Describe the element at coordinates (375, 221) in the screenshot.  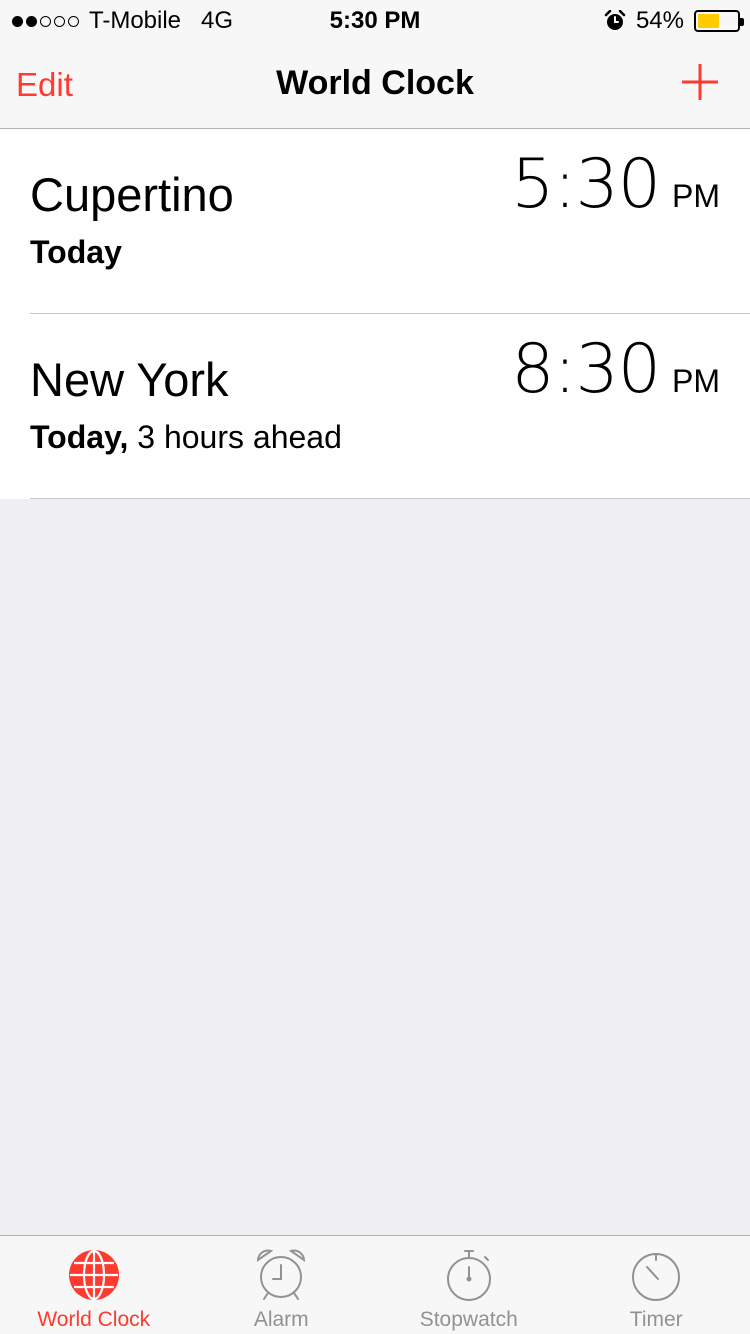
I see `clock-row-cupertino: Cupertino Today 5:30 PM` at that location.